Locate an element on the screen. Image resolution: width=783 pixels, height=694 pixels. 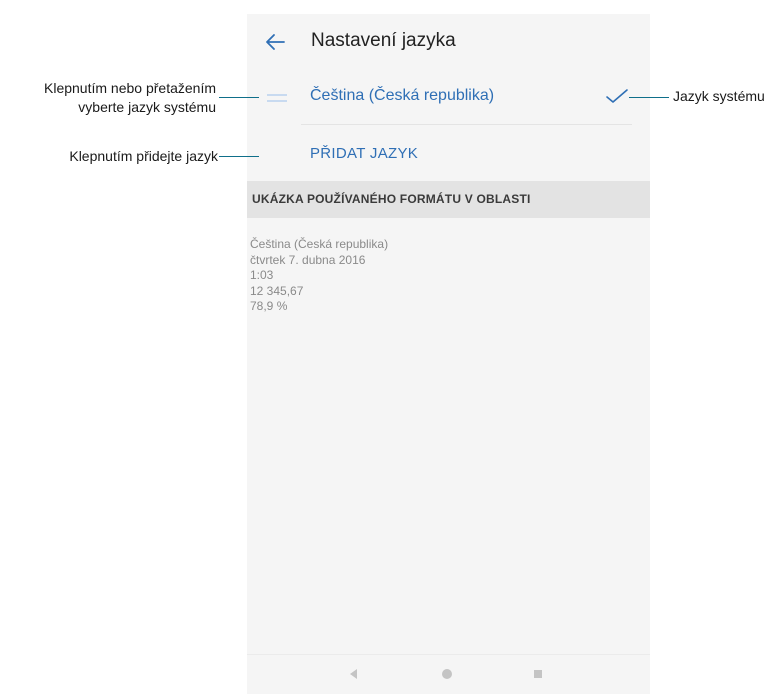
square-recents-icon is located at coordinates (538, 674).